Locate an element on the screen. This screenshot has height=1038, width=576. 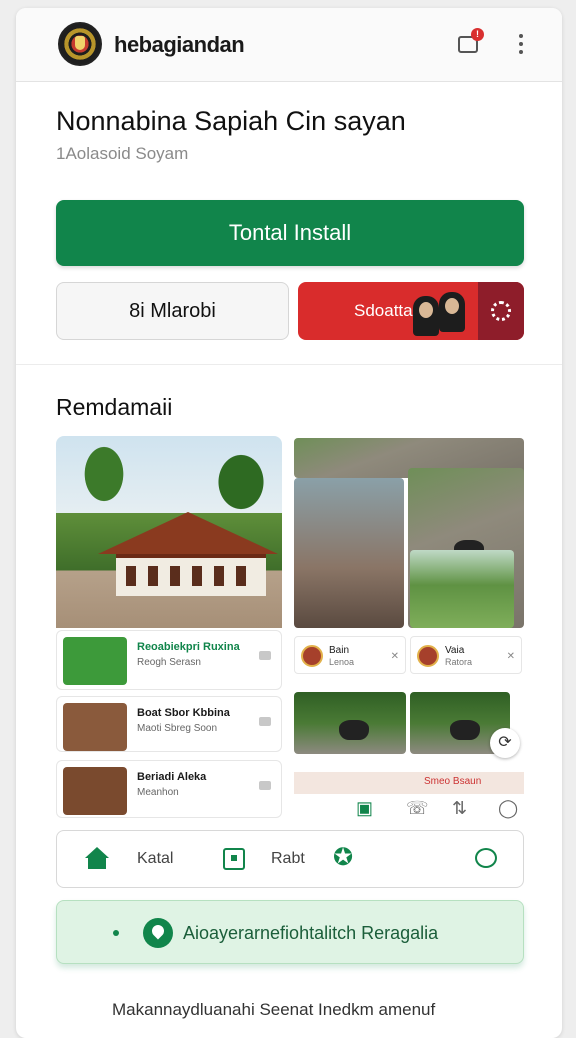
media-card-title: Bain is located at coordinates (339, 650).